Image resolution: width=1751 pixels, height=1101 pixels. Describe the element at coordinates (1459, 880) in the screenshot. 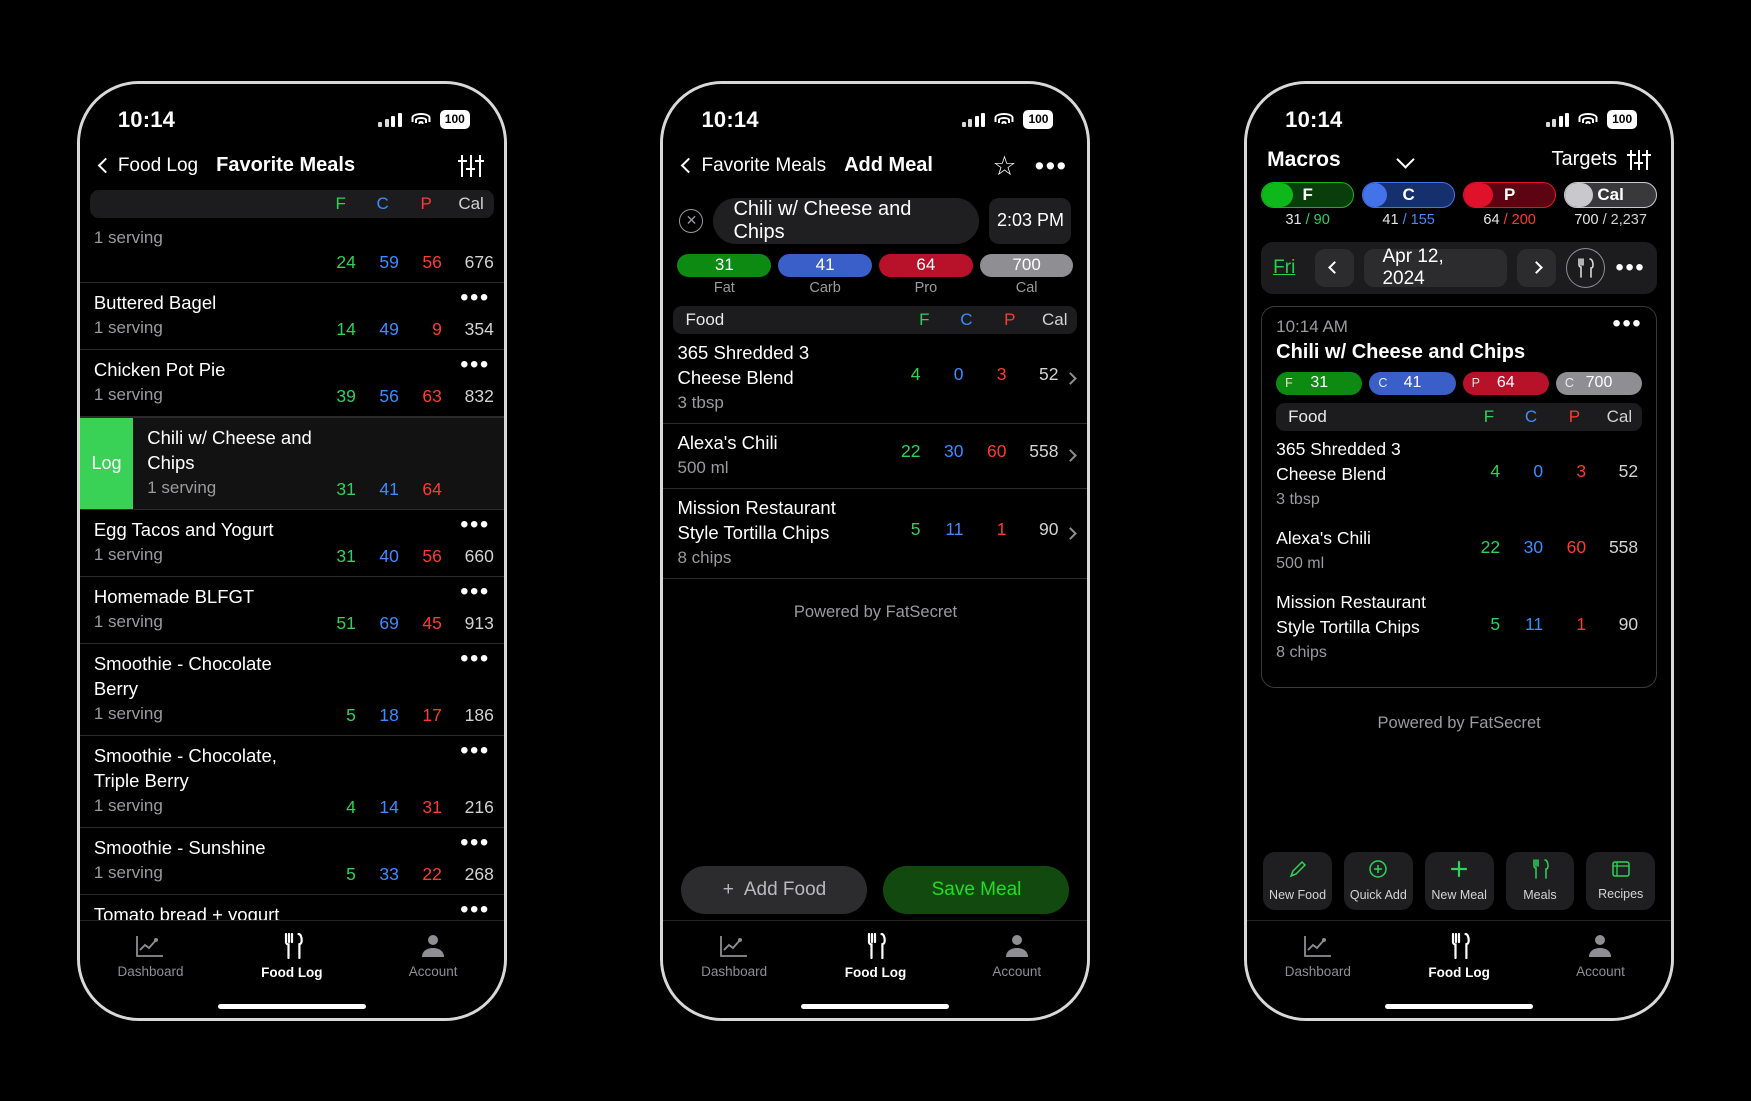

I see `quick-action-new-meal: New Meal` at that location.